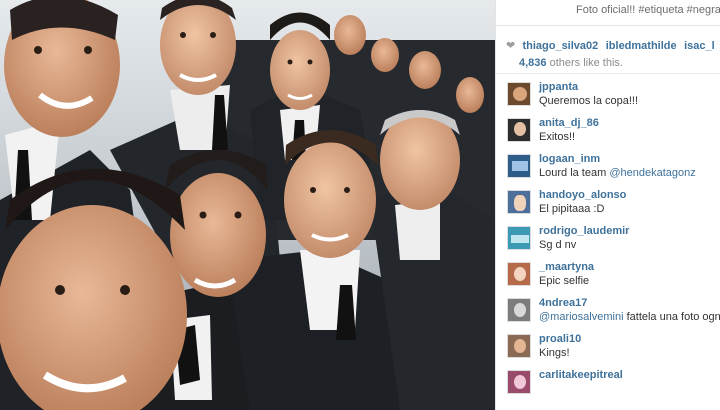  Describe the element at coordinates (589, 101) in the screenshot. I see `comment-text: Queremos la copa!!!` at that location.